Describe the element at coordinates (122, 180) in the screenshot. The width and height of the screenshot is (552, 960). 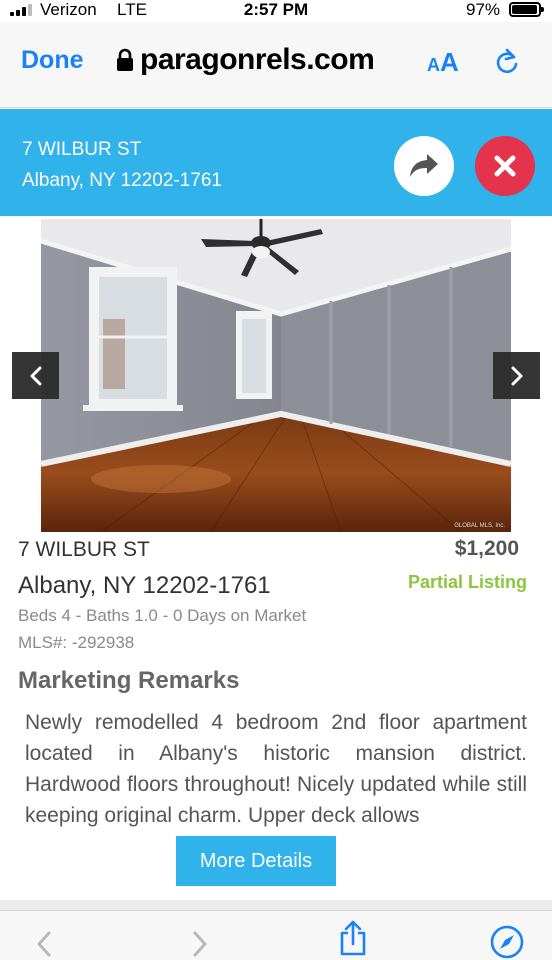
I see `header-city: Albany, NY 12202-1761` at that location.